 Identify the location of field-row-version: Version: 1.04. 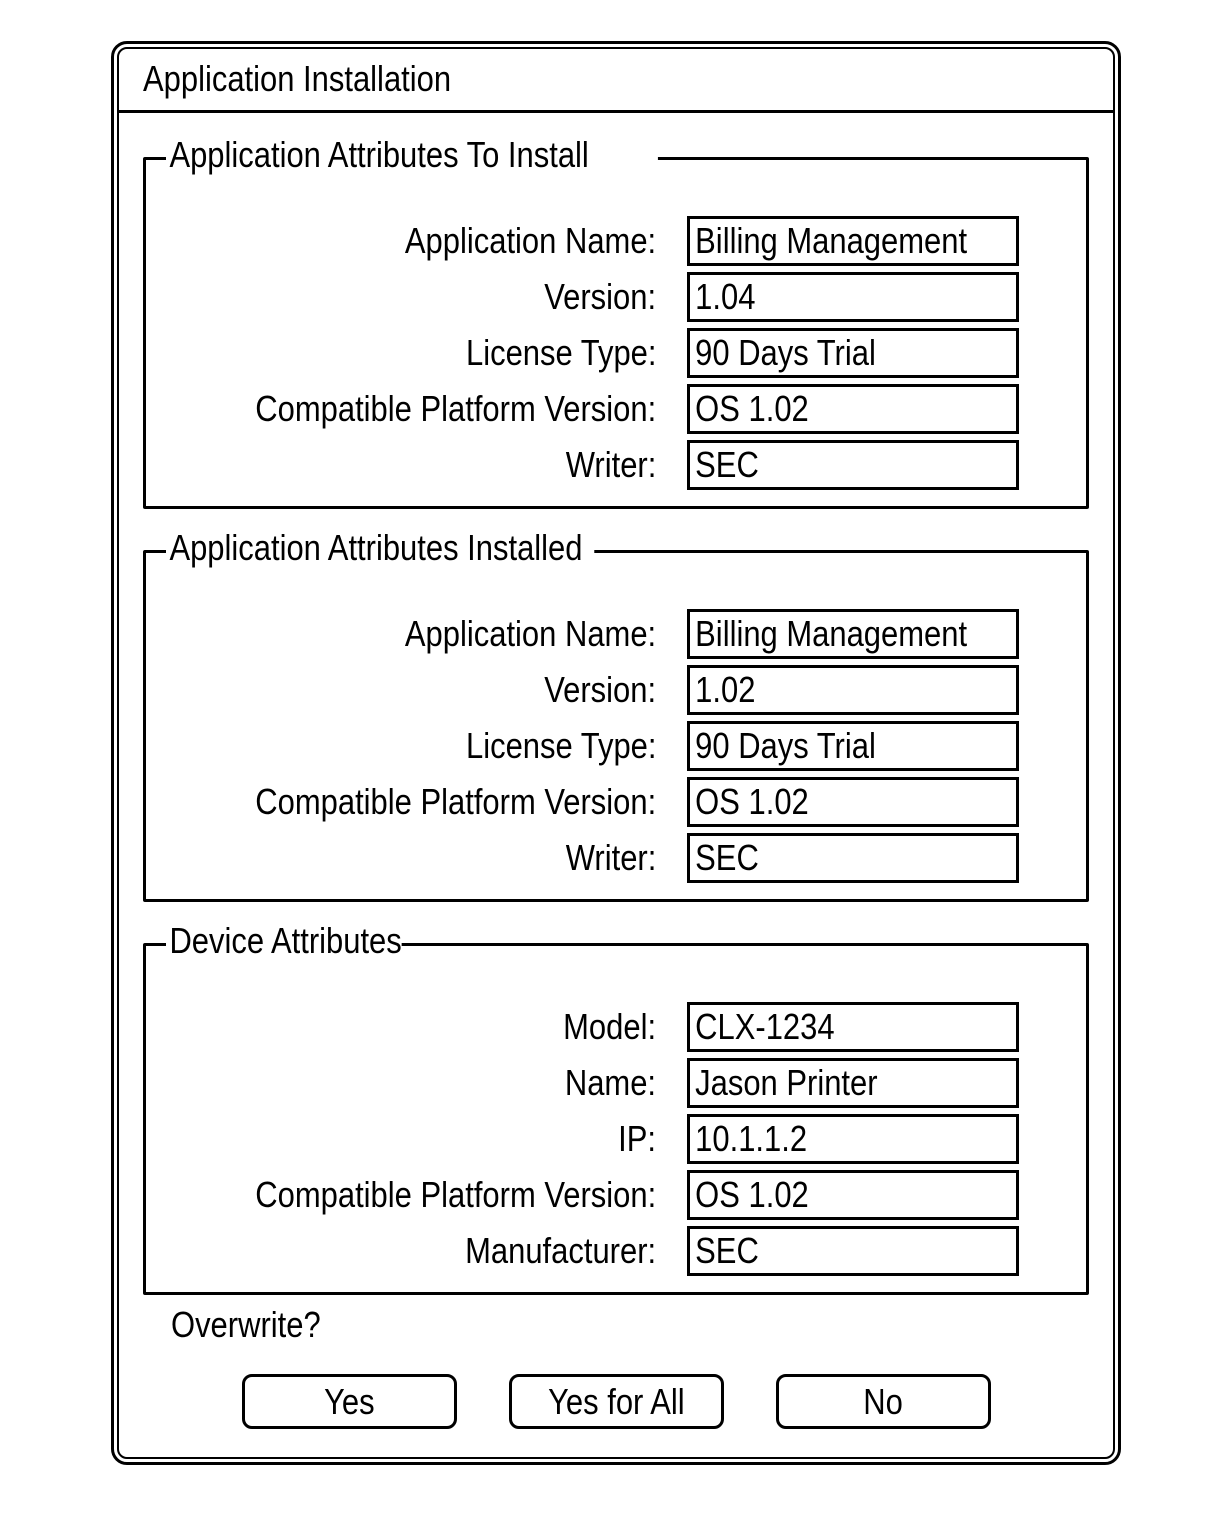
(616, 297).